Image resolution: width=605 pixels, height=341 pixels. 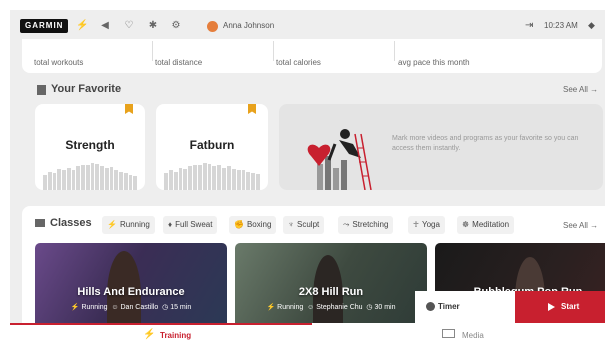 I want to click on timer-button: Timer, so click(x=465, y=307).